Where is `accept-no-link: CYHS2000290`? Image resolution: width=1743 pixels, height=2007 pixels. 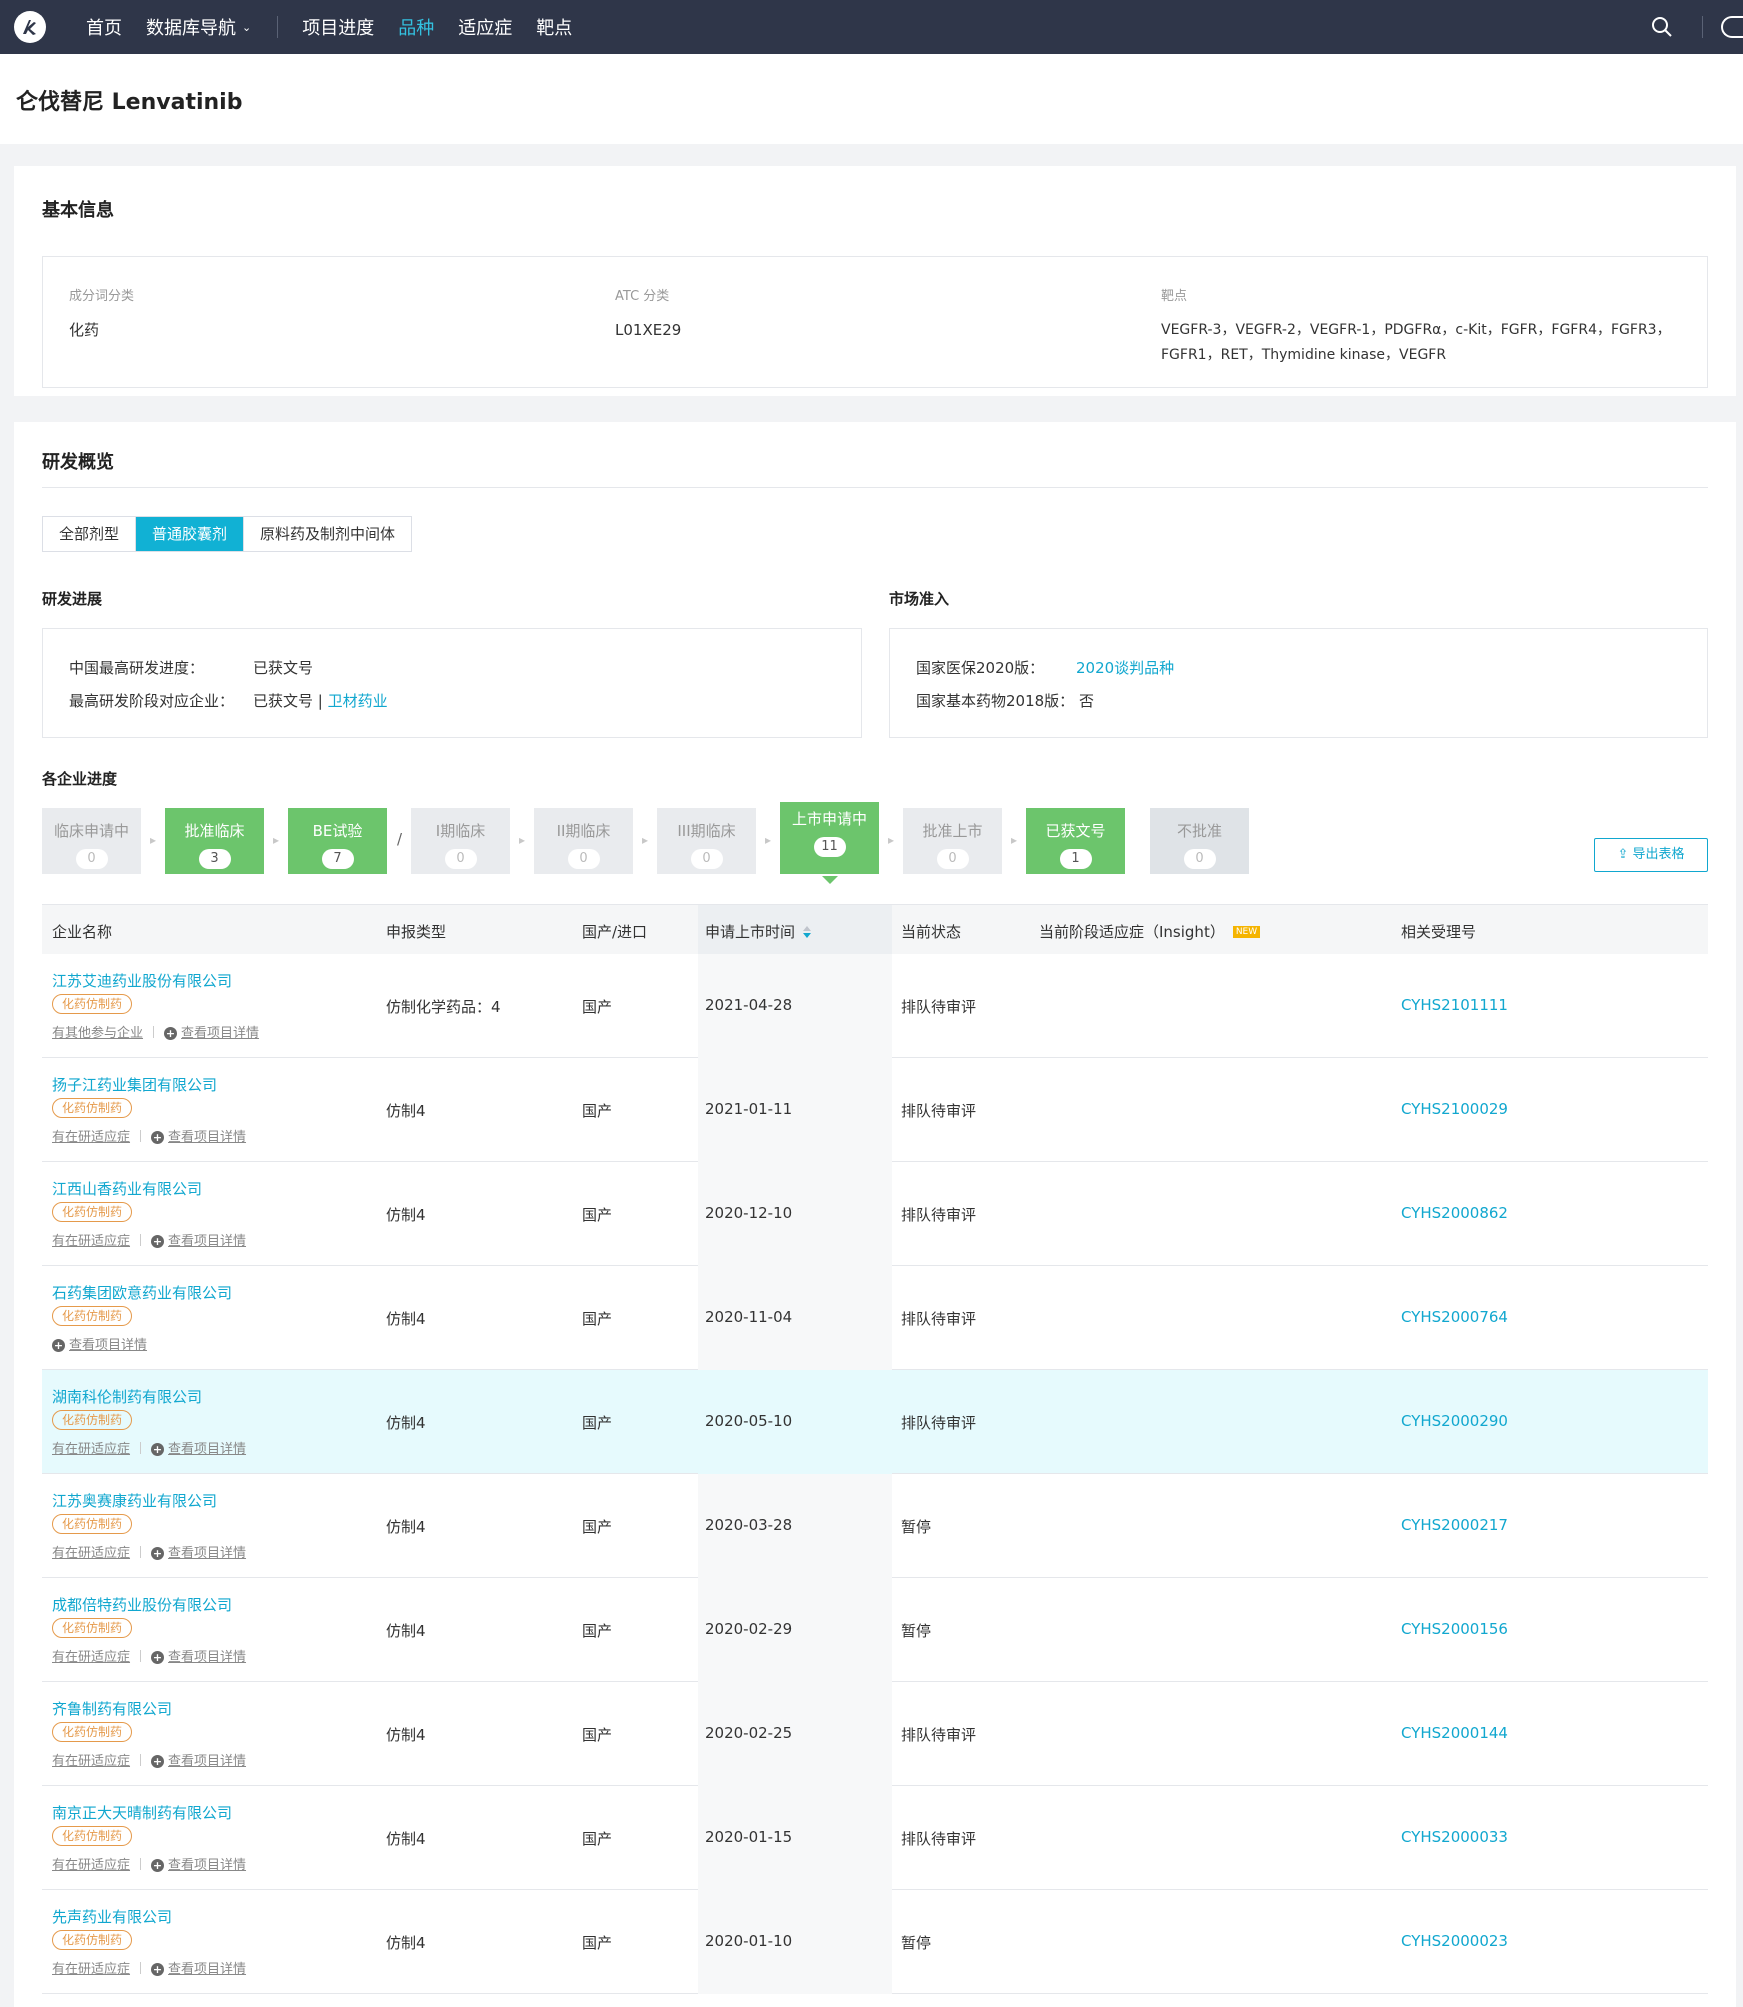
accept-no-link: CYHS2000290 is located at coordinates (1454, 1421).